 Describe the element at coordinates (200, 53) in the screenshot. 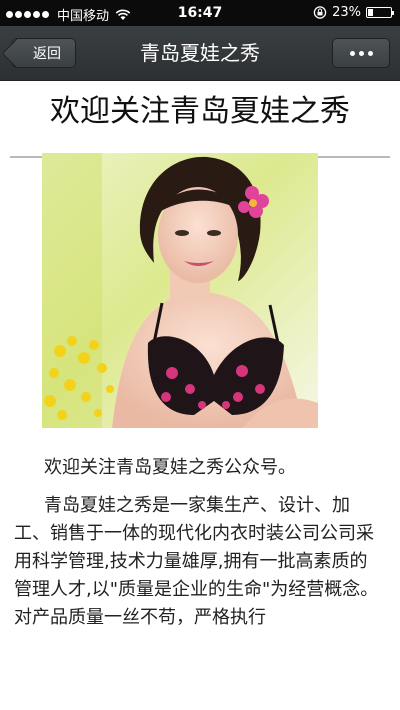

I see `nav-bar: 返回 青岛夏娃之秀` at that location.